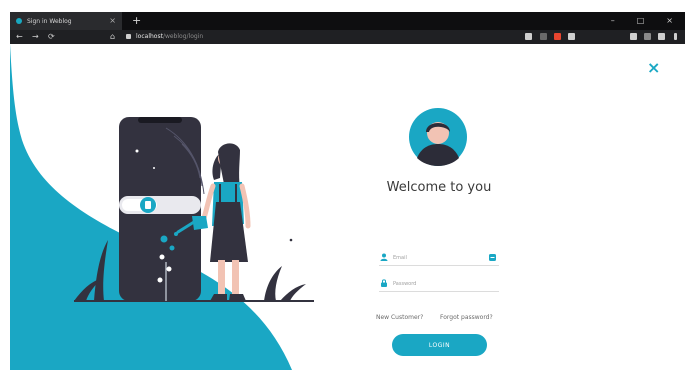  What do you see at coordinates (136, 20) in the screenshot?
I see `new-tab-button: +` at bounding box center [136, 20].